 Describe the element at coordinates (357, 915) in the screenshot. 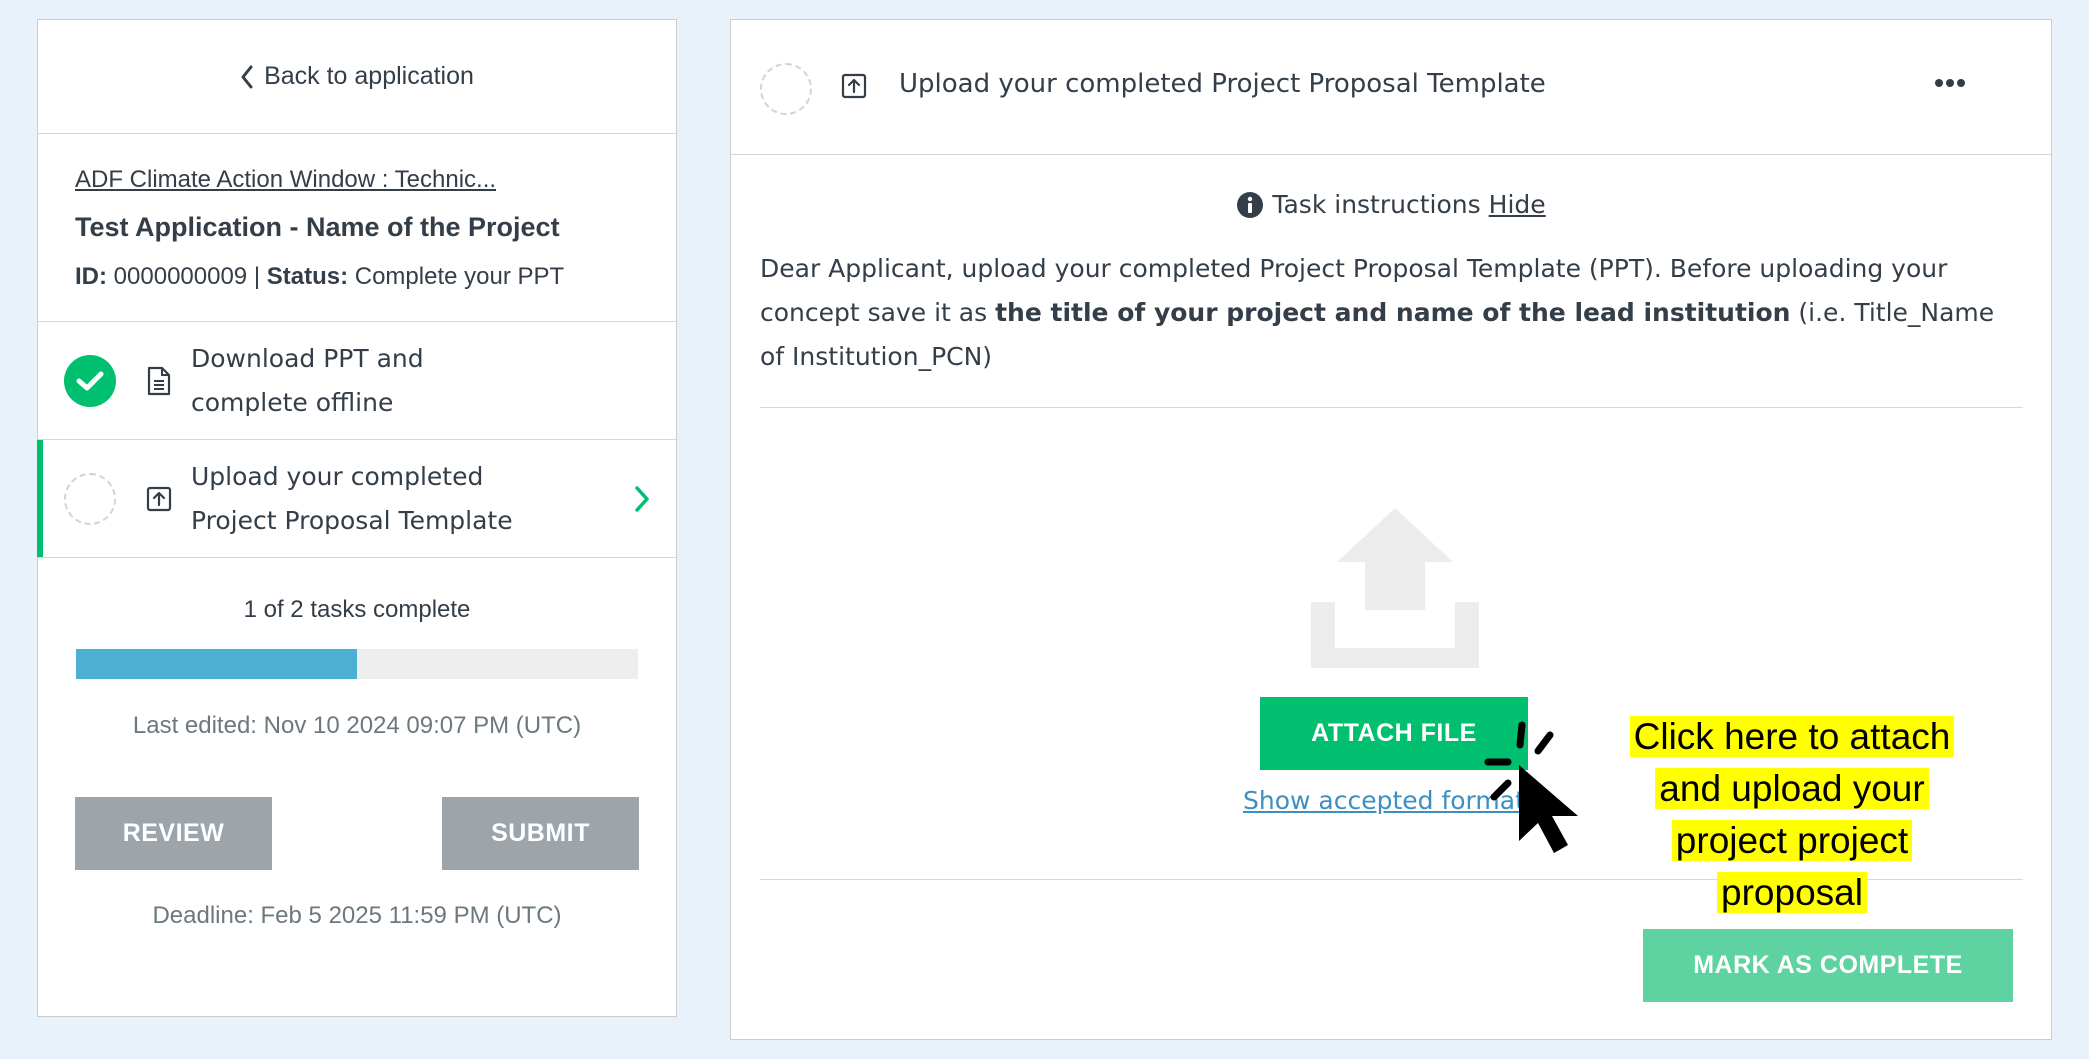

I see `deadline-text: Deadline: Feb 5 2025 11:59 PM (UTC)` at that location.